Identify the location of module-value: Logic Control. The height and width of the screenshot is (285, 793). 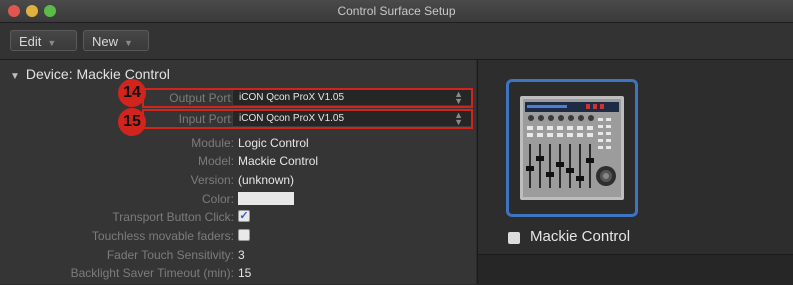
(273, 143).